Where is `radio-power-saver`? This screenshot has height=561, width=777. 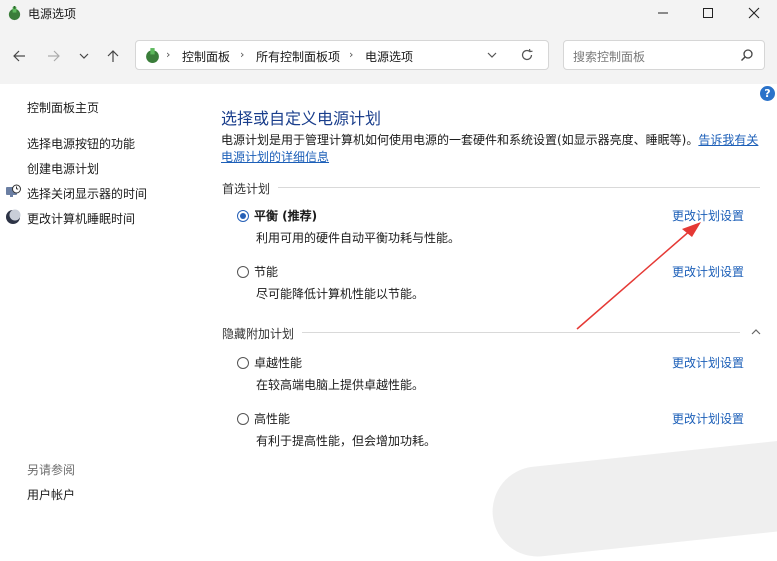
radio-power-saver is located at coordinates (243, 272).